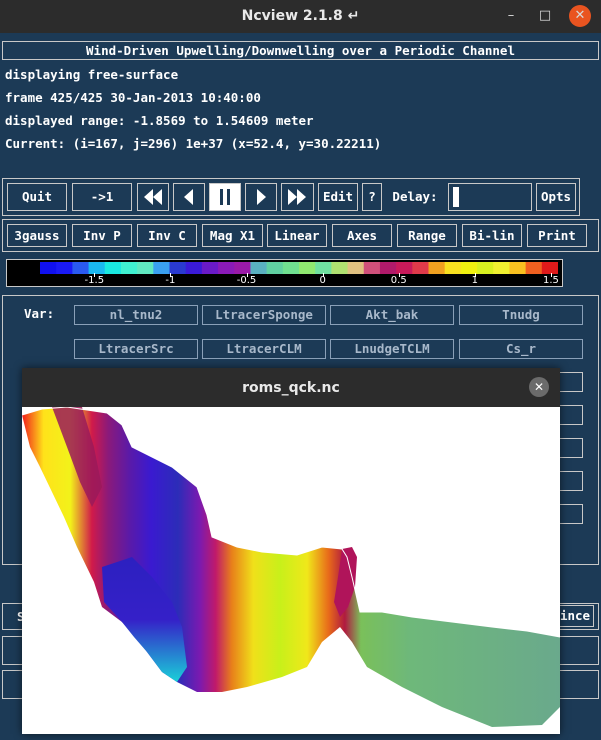 The width and height of the screenshot is (601, 740). What do you see at coordinates (37, 197) in the screenshot?
I see `quit-button: Quit` at bounding box center [37, 197].